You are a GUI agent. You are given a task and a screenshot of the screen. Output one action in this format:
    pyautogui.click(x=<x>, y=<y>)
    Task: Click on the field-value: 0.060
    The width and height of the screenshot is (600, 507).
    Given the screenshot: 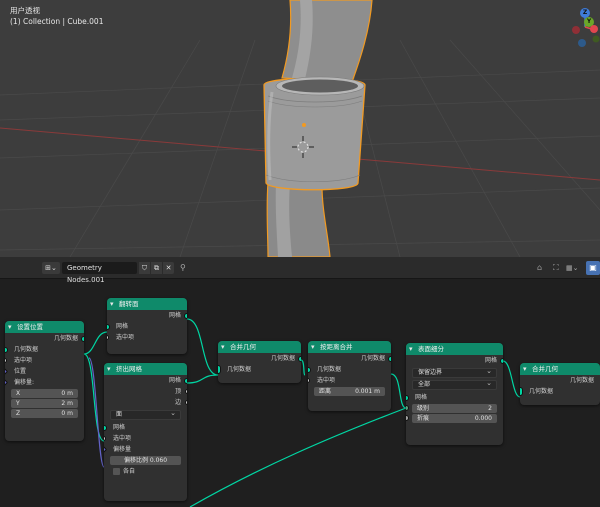 What is the action you would take?
    pyautogui.click(x=158, y=460)
    